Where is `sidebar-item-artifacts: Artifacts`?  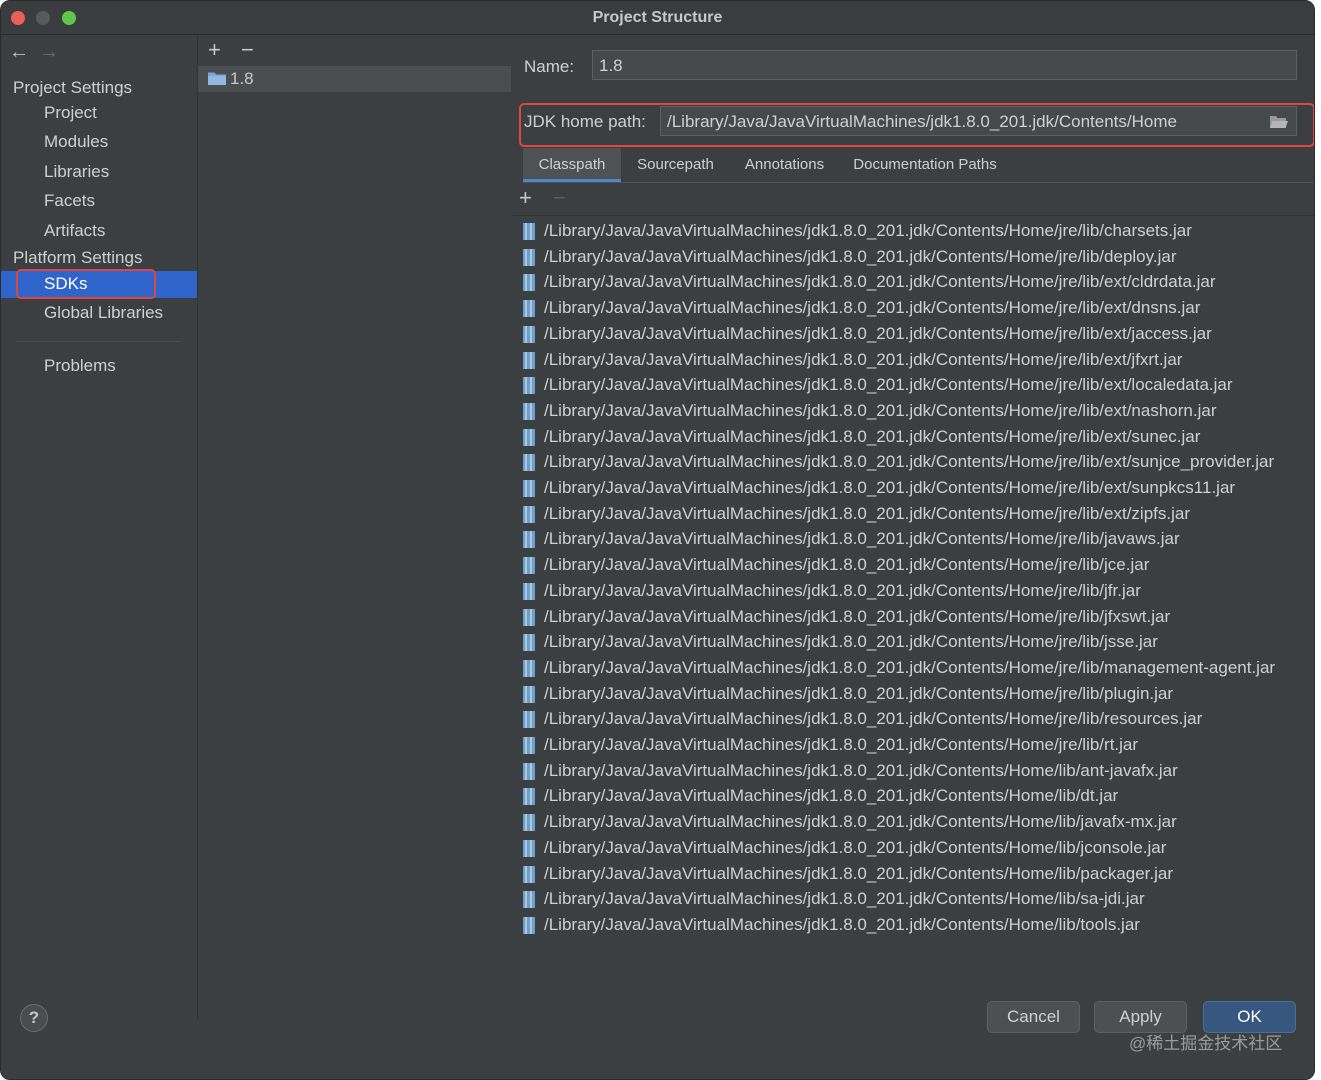
sidebar-item-artifacts: Artifacts is located at coordinates (99, 231).